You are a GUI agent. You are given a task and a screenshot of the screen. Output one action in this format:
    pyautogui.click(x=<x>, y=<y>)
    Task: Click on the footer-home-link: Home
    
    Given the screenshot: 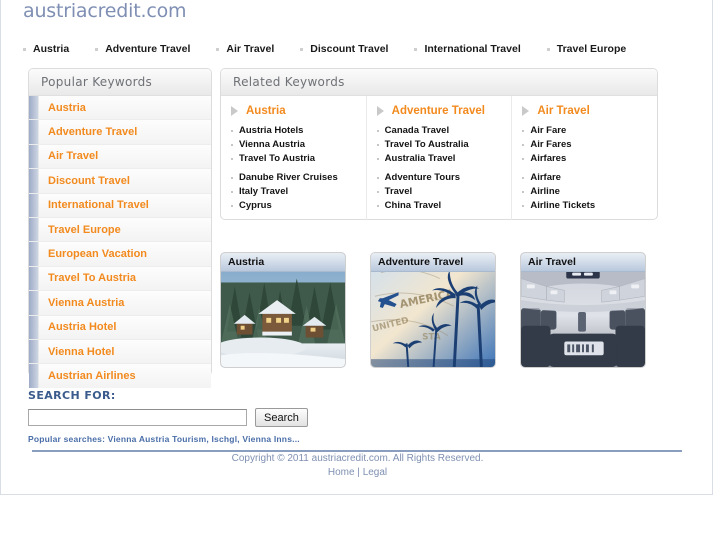 What is the action you would take?
    pyautogui.click(x=341, y=472)
    